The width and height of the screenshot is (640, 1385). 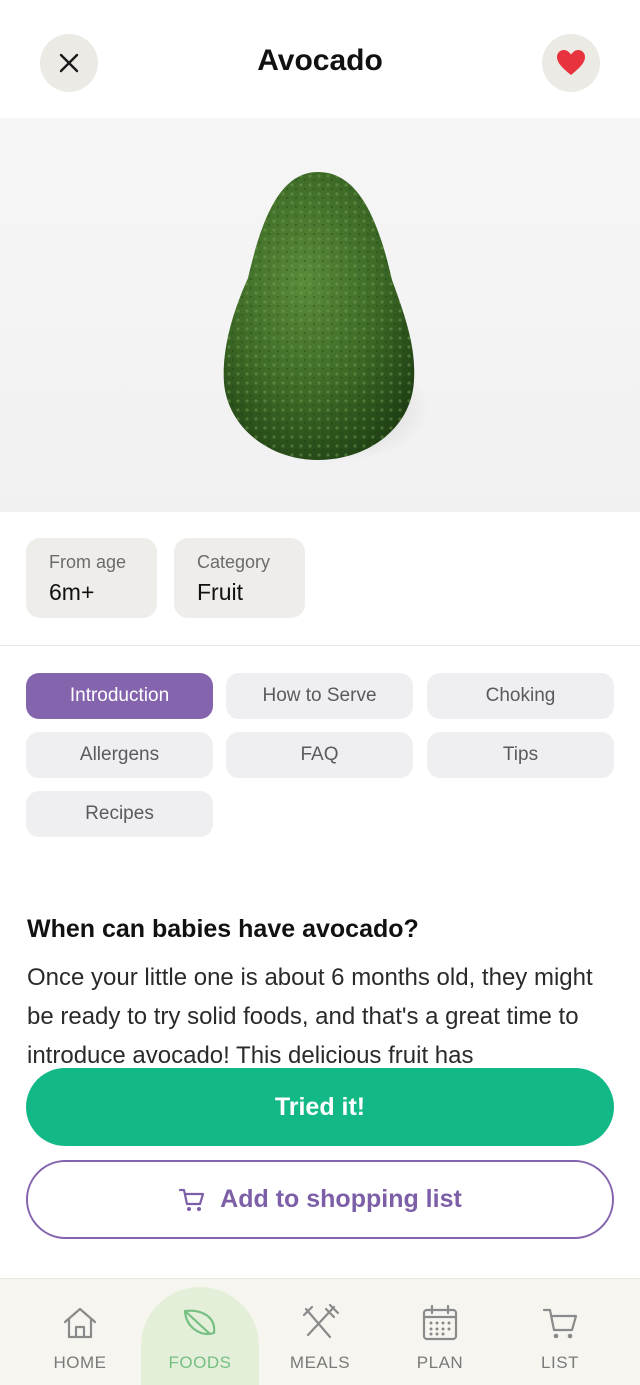 What do you see at coordinates (326, 317) in the screenshot?
I see `avocado-illustration` at bounding box center [326, 317].